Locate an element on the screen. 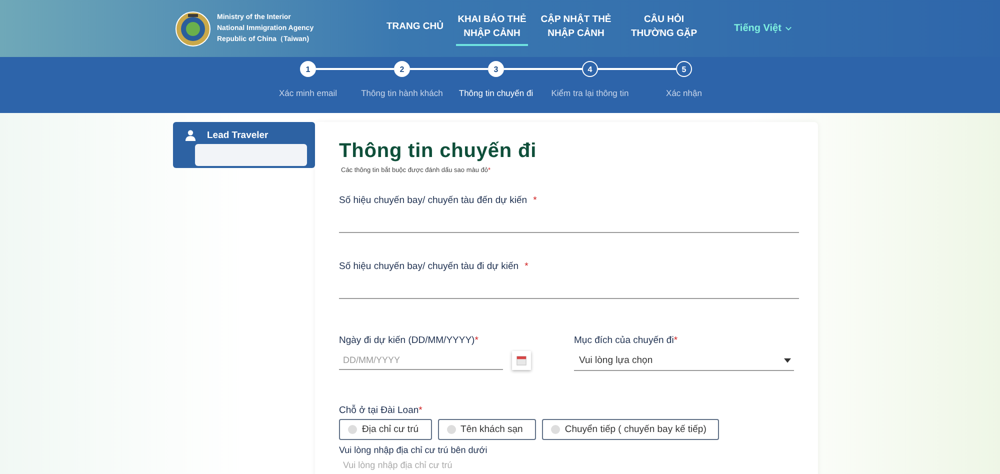 The image size is (1000, 474). field-label: Ngày đi dự kiến (DD/MM/YYYY)* is located at coordinates (409, 340).